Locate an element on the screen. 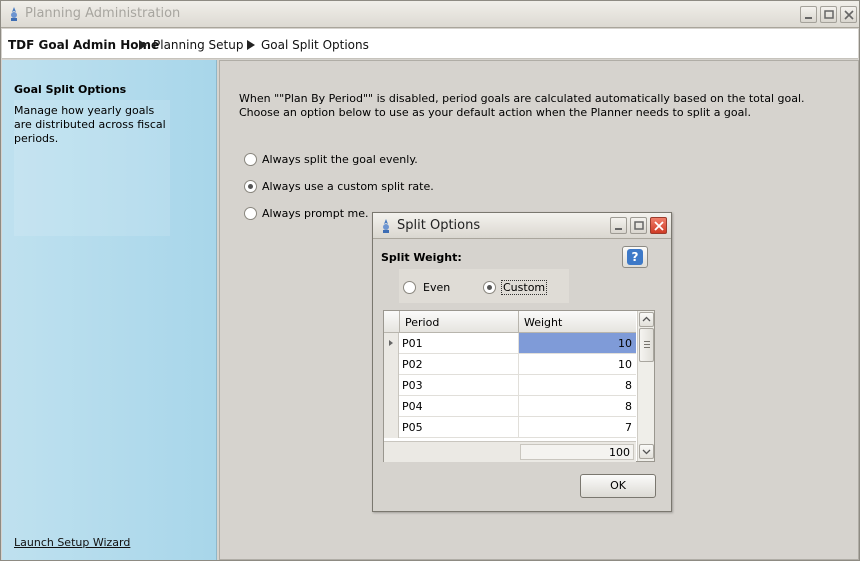 Image resolution: width=860 pixels, height=561 pixels. grid-footer: 100 is located at coordinates (510, 451).